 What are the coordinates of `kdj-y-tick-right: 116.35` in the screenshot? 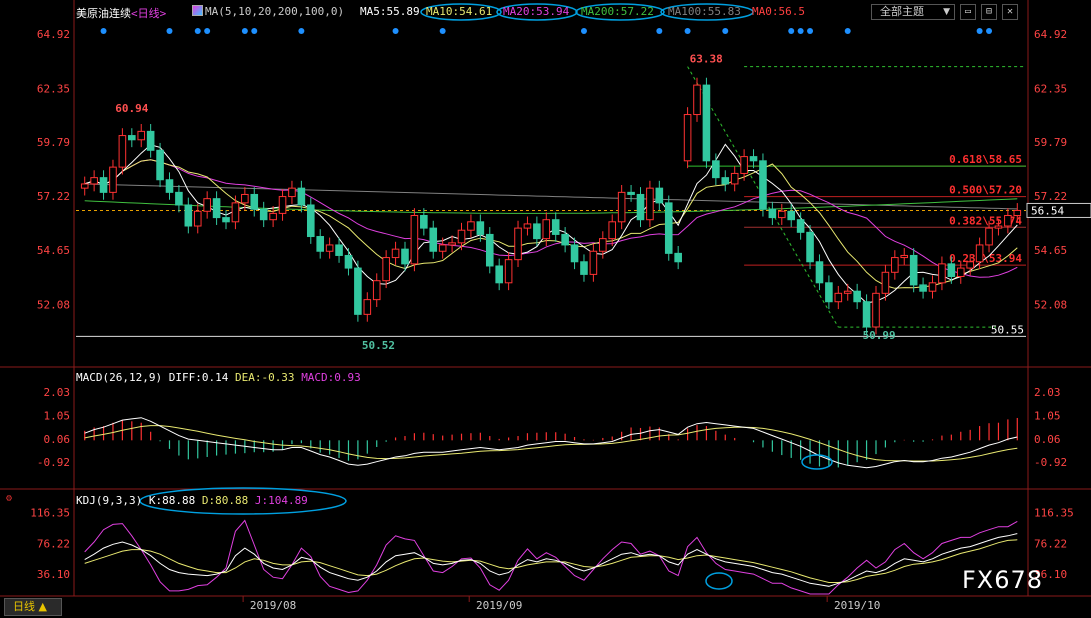 It's located at (1054, 513).